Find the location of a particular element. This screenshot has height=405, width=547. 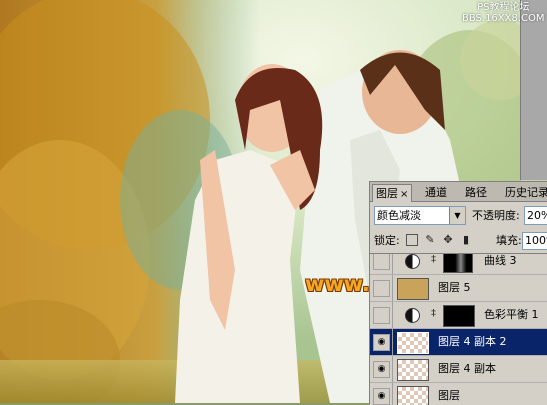

layer-name: 图层 4 副本 is located at coordinates (467, 368).